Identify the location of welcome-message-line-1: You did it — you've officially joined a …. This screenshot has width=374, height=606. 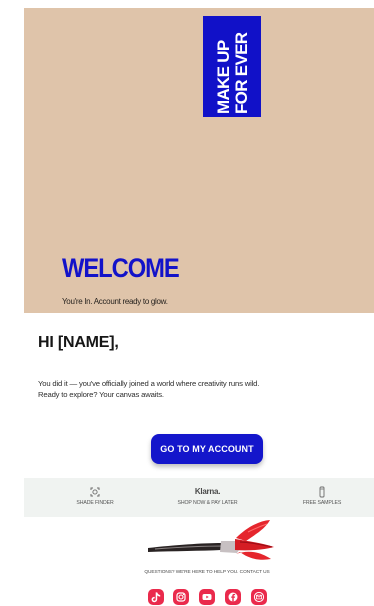
(149, 383).